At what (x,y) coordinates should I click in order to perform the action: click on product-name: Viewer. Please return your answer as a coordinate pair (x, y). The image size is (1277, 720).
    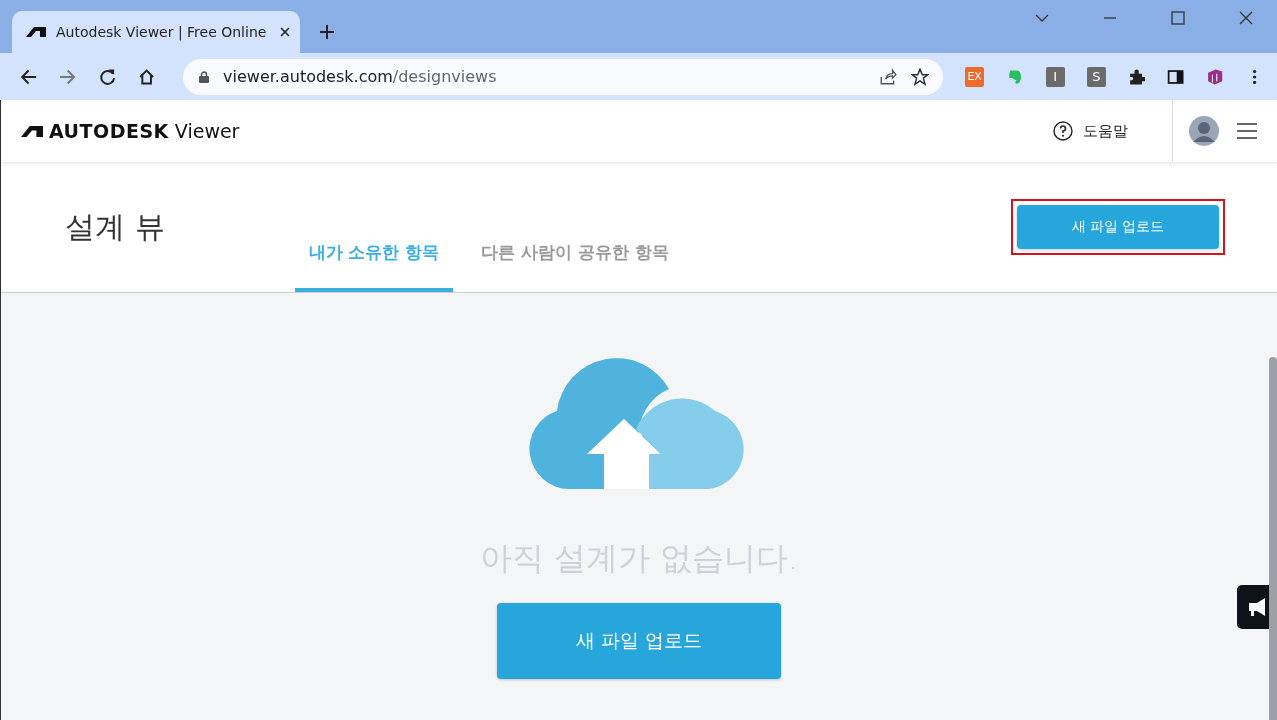
    Looking at the image, I should click on (207, 131).